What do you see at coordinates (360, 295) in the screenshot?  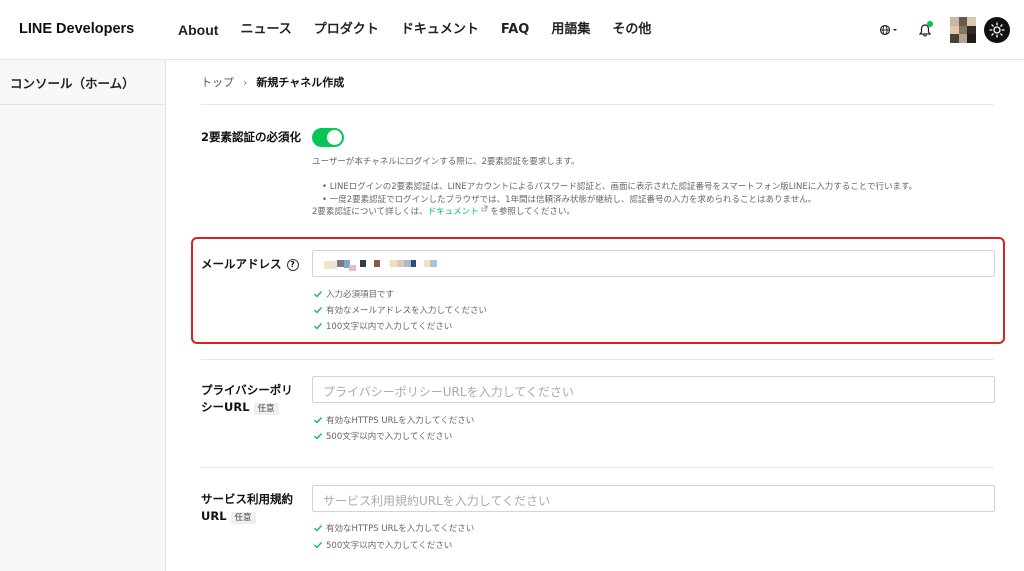 I see `check-text: 入力必須項目です` at bounding box center [360, 295].